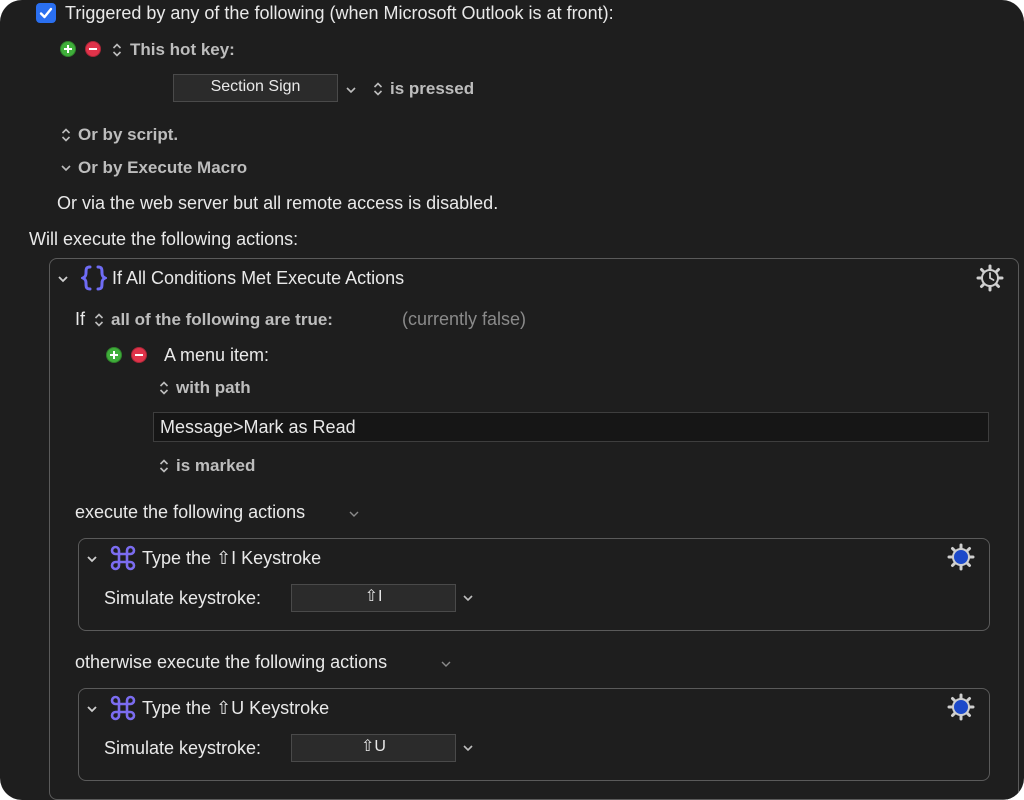  I want to click on hotkey-state: is pressed, so click(432, 88).